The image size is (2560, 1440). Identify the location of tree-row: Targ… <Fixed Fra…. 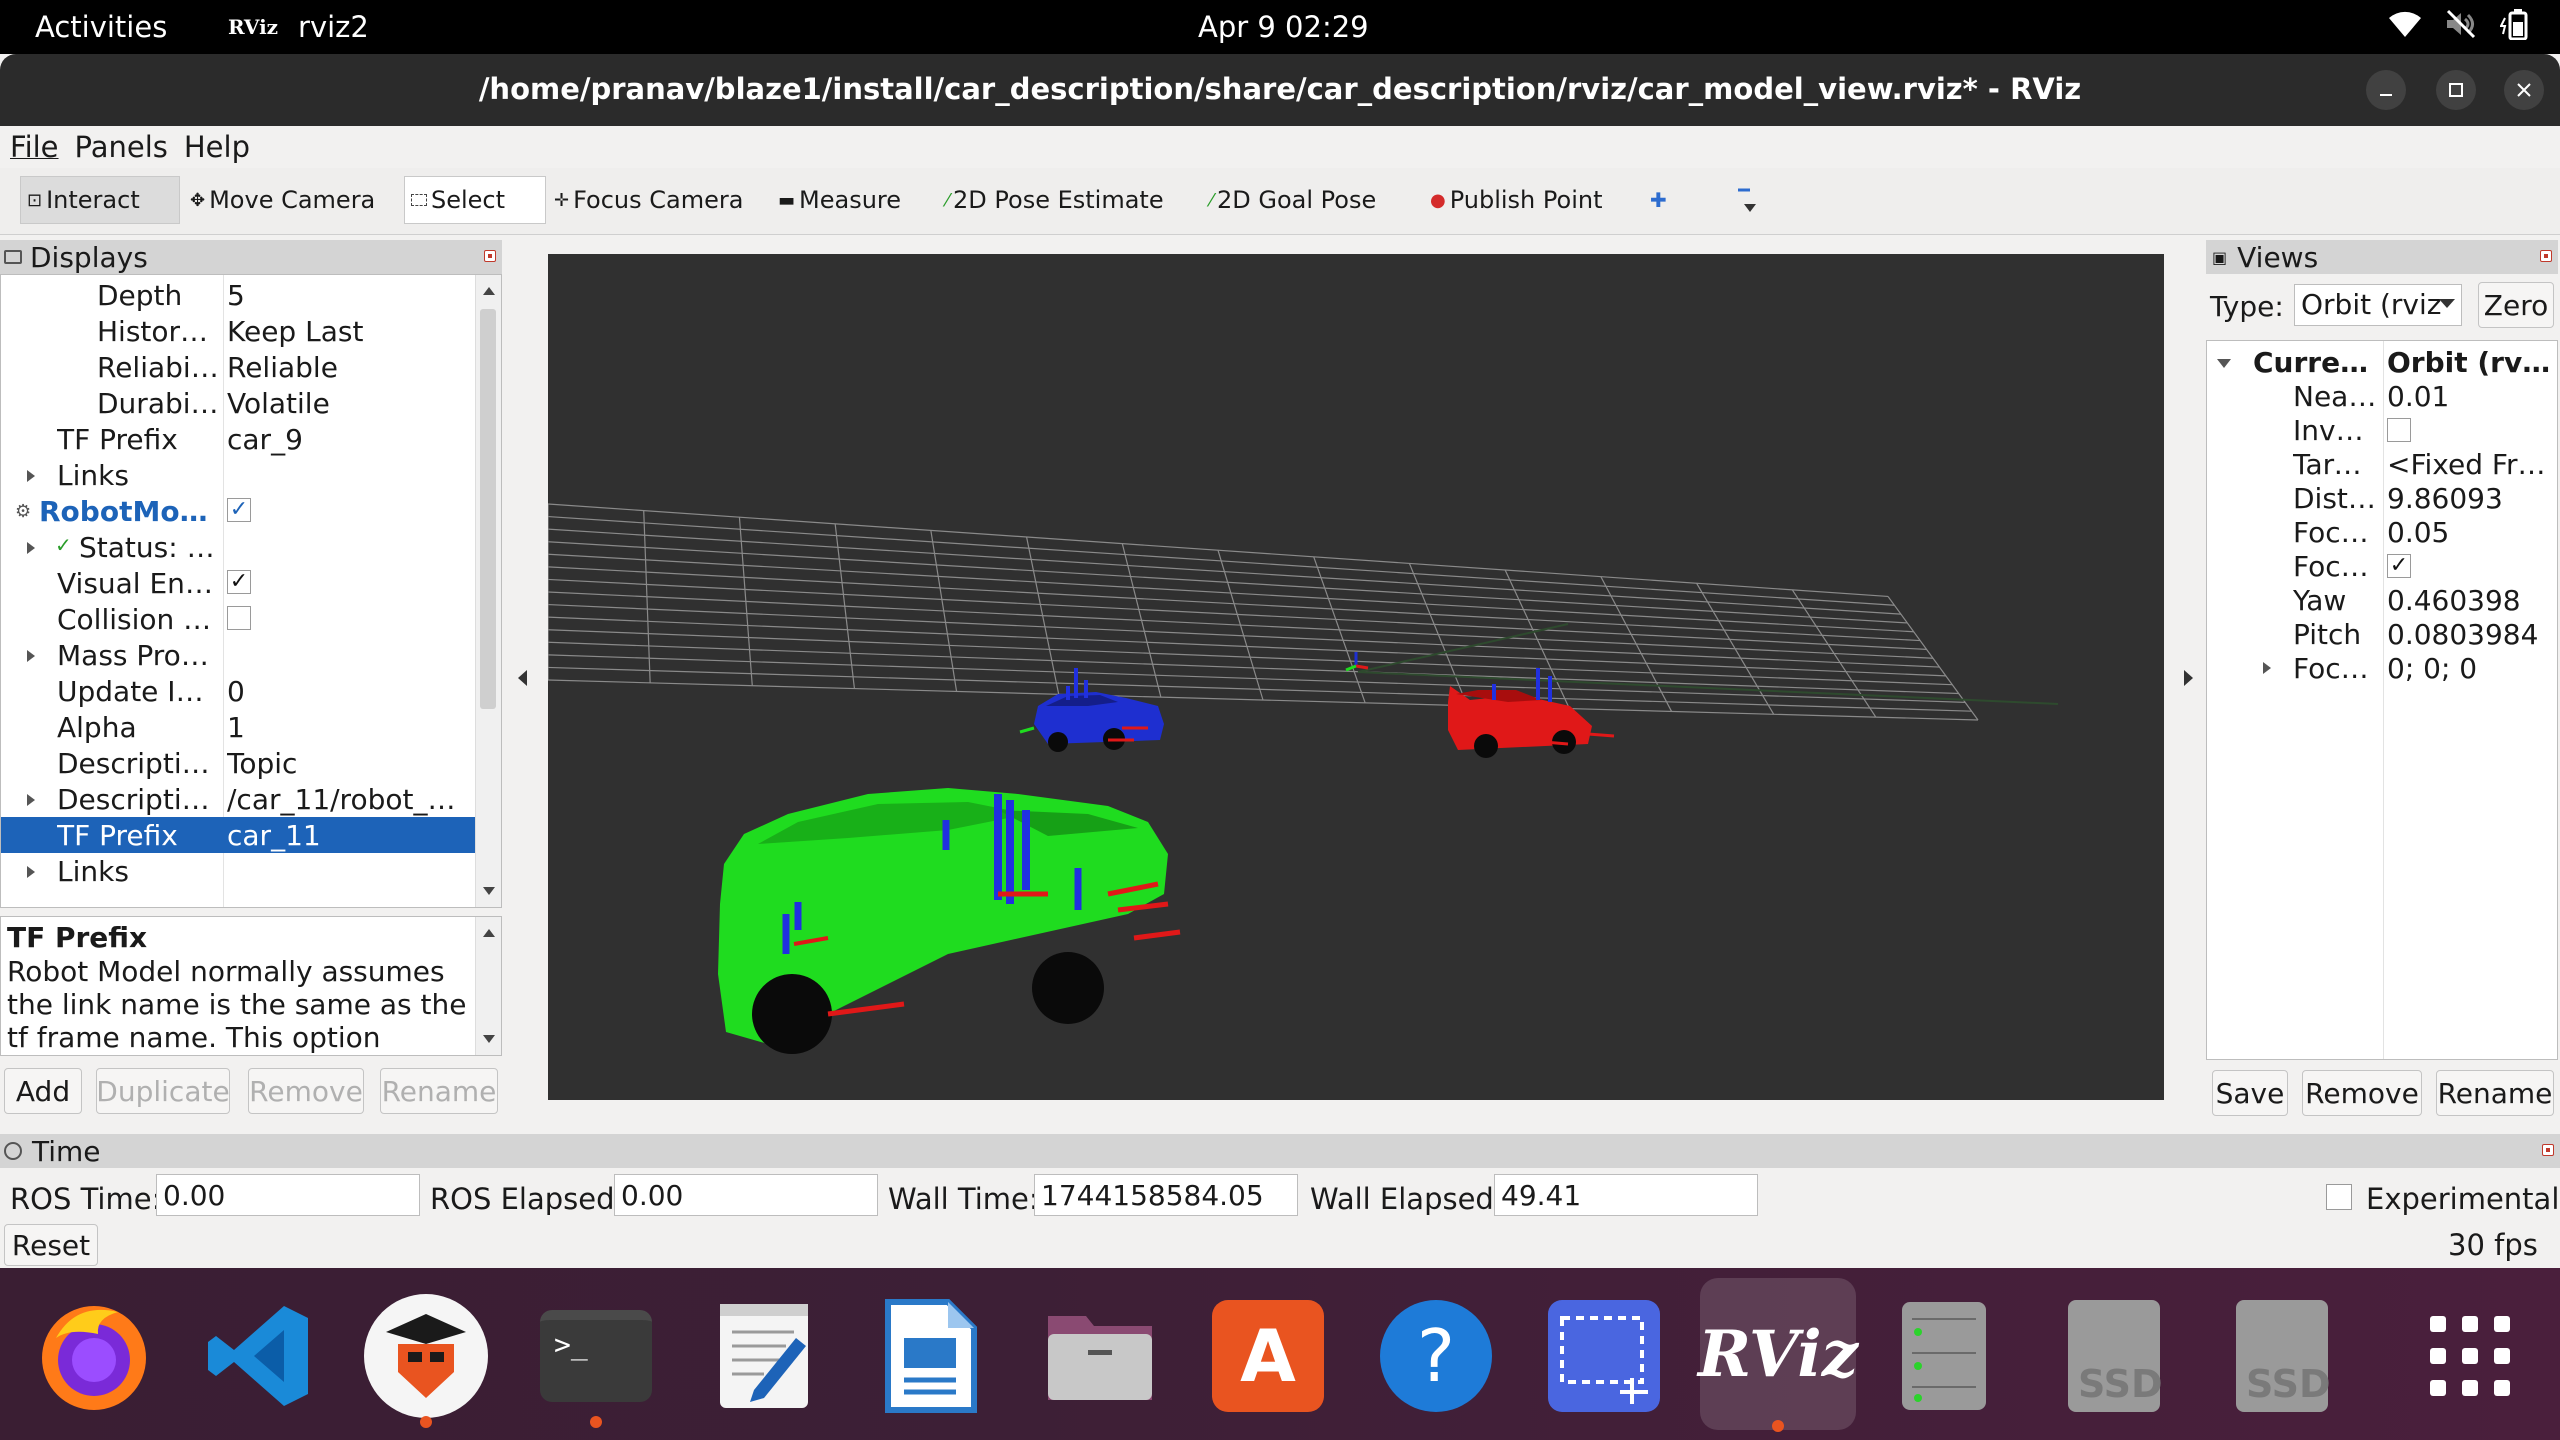
(2382, 464).